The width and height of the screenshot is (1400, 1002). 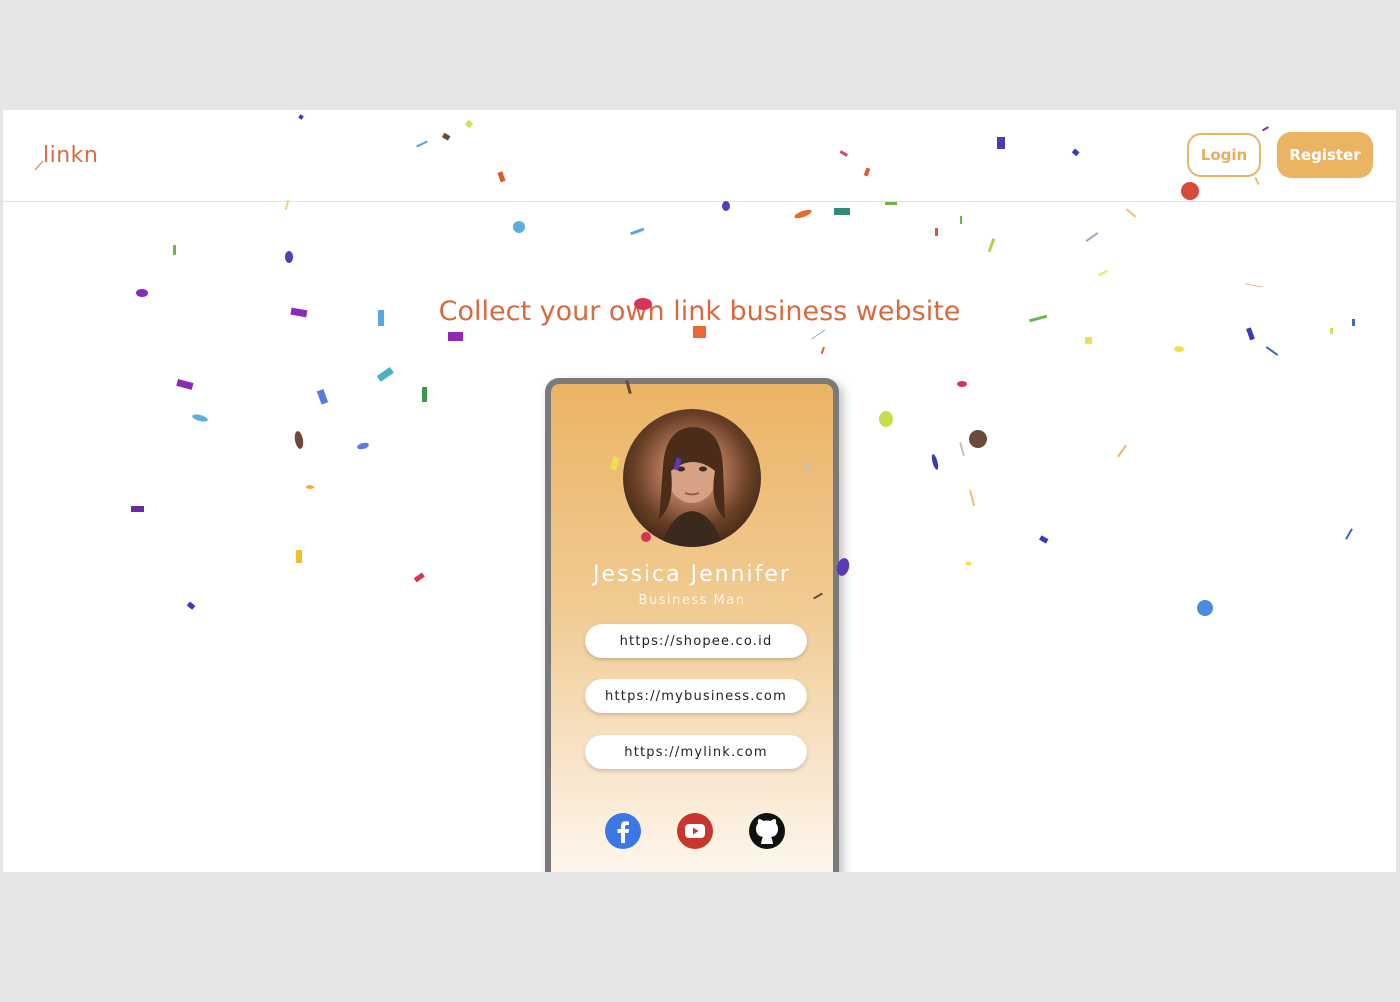 What do you see at coordinates (692, 574) in the screenshot?
I see `profile-name: Jessica Jennifer` at bounding box center [692, 574].